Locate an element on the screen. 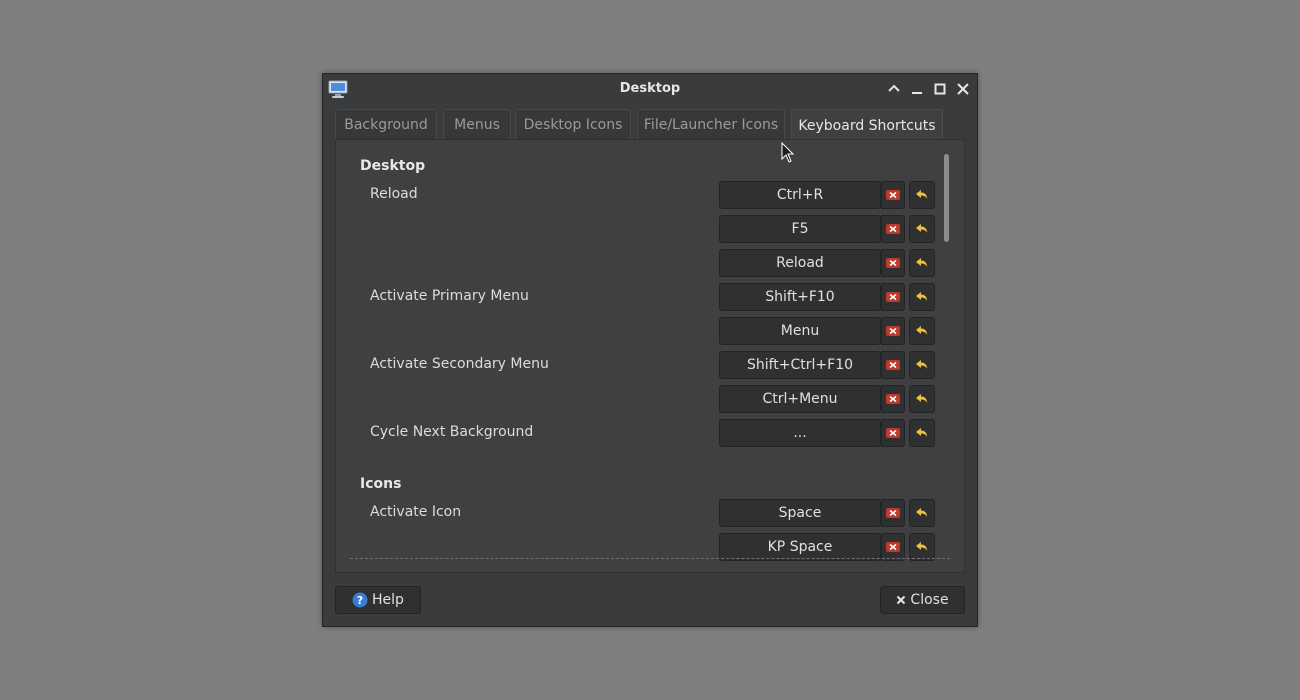  shortcut-key-button: Shift+Ctrl+F10 is located at coordinates (800, 365).